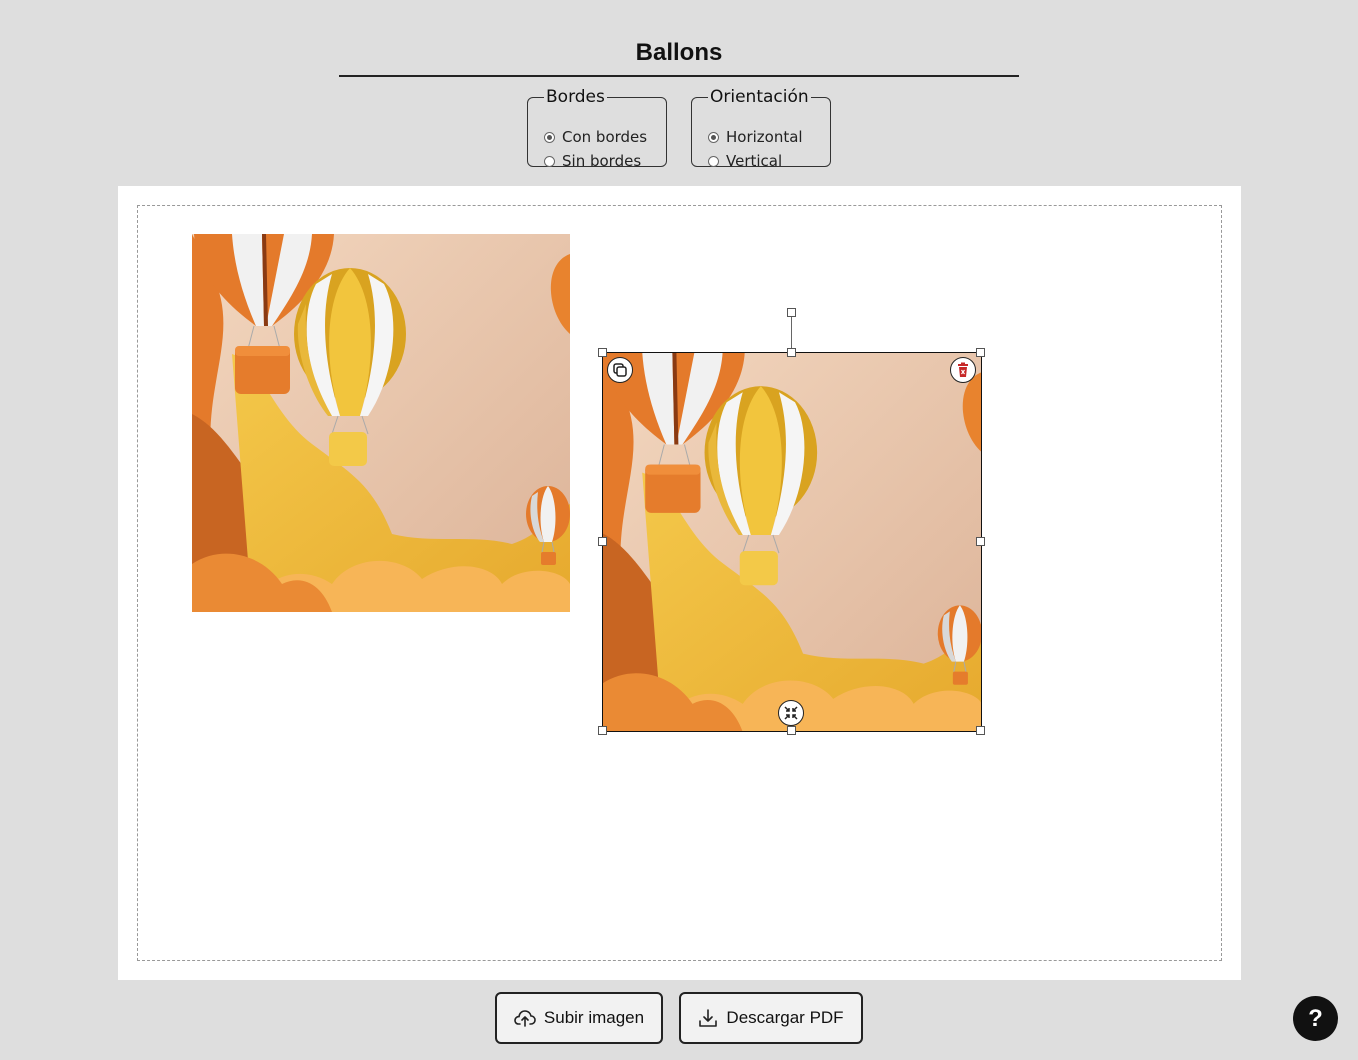 The height and width of the screenshot is (1060, 1358). Describe the element at coordinates (602, 730) in the screenshot. I see `resize-handle-bottom-left` at that location.